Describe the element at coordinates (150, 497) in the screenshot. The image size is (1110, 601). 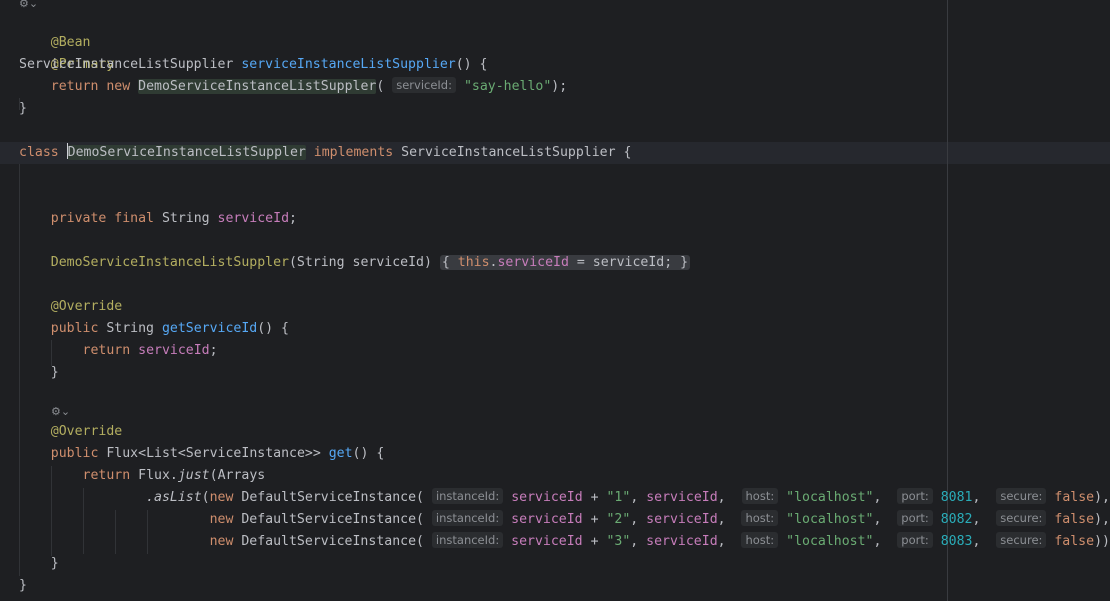
I see `method-name: .` at that location.